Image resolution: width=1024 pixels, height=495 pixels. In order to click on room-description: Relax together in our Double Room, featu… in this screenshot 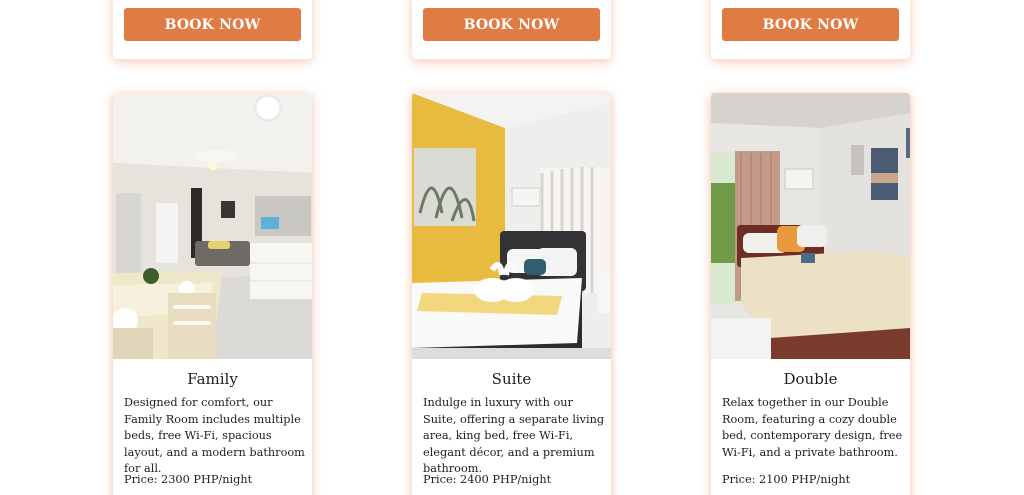, I will do `click(812, 427)`.